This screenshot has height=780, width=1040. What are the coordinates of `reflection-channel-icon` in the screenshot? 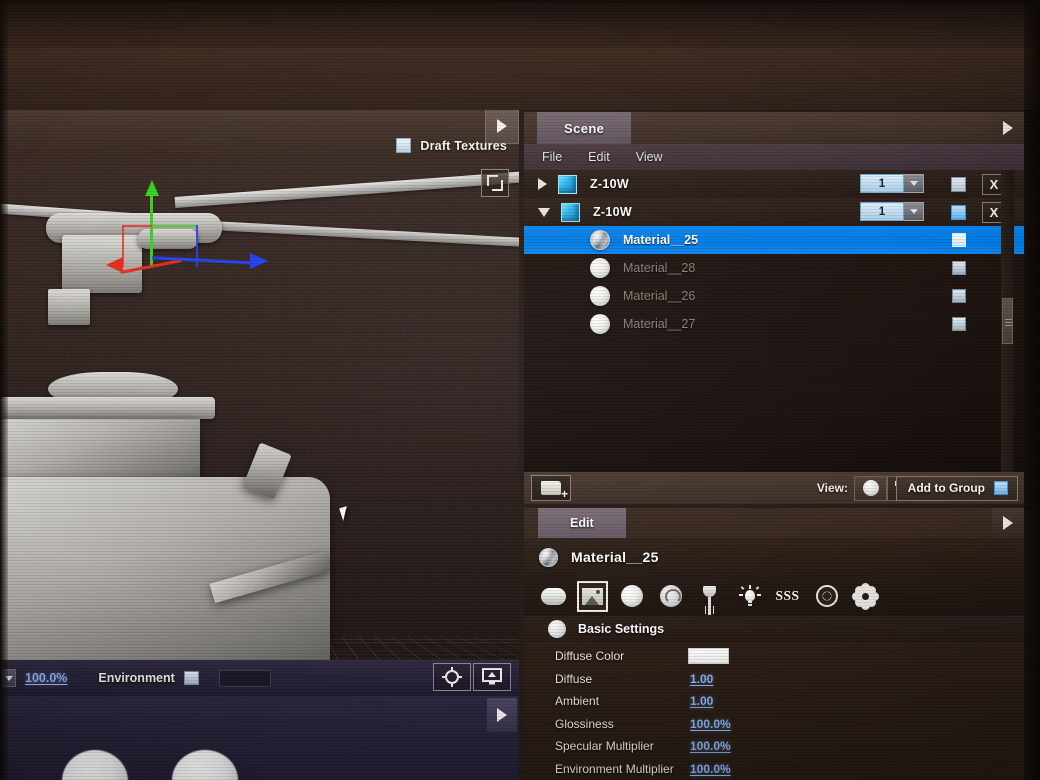 It's located at (670, 596).